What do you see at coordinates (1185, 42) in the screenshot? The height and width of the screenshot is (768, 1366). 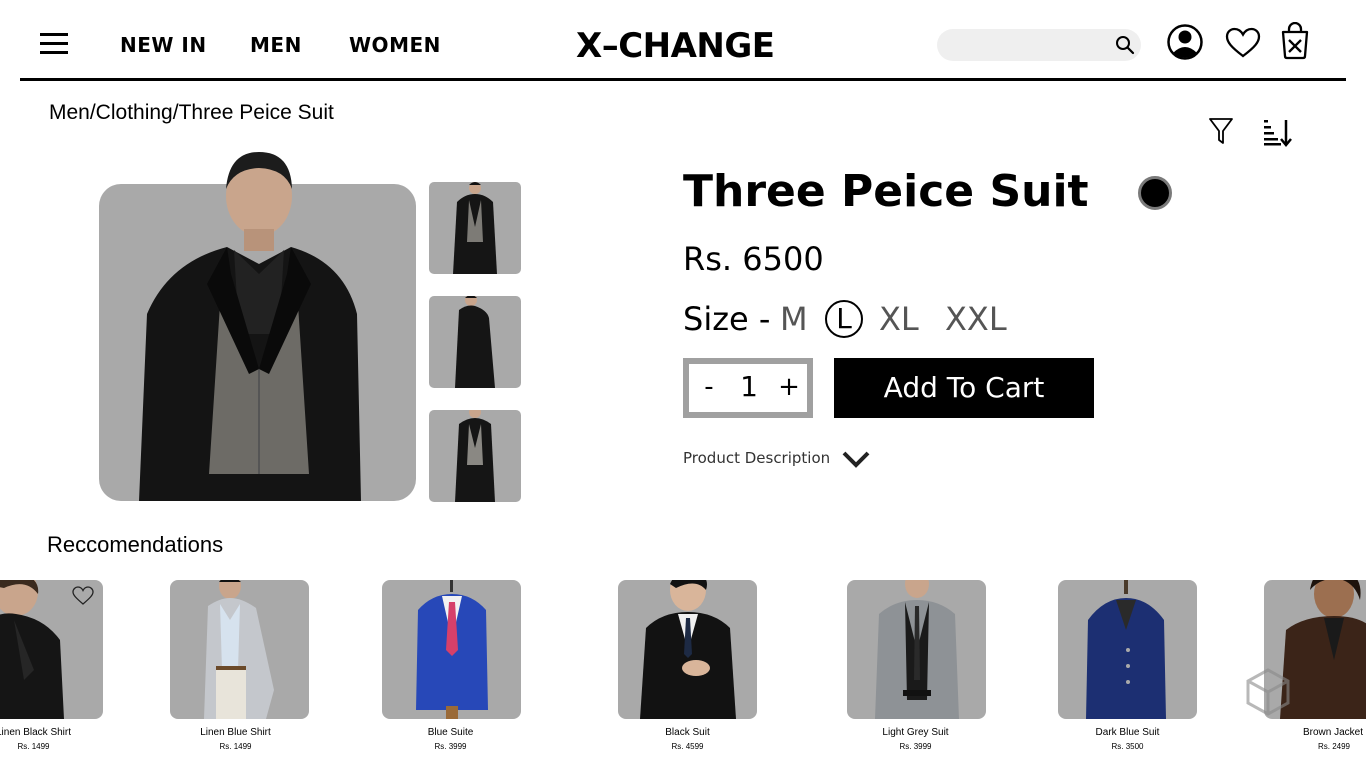 I see `user-icon` at bounding box center [1185, 42].